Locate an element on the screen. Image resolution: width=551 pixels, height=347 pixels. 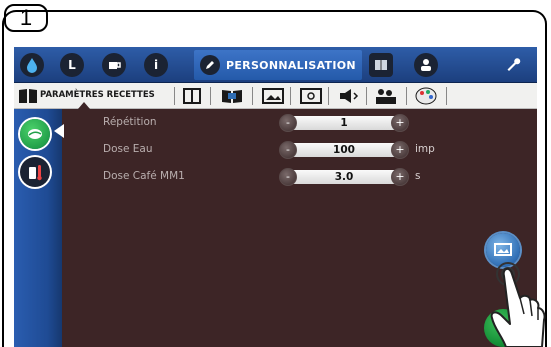
dose-eau-unit: imp is located at coordinates (425, 149).